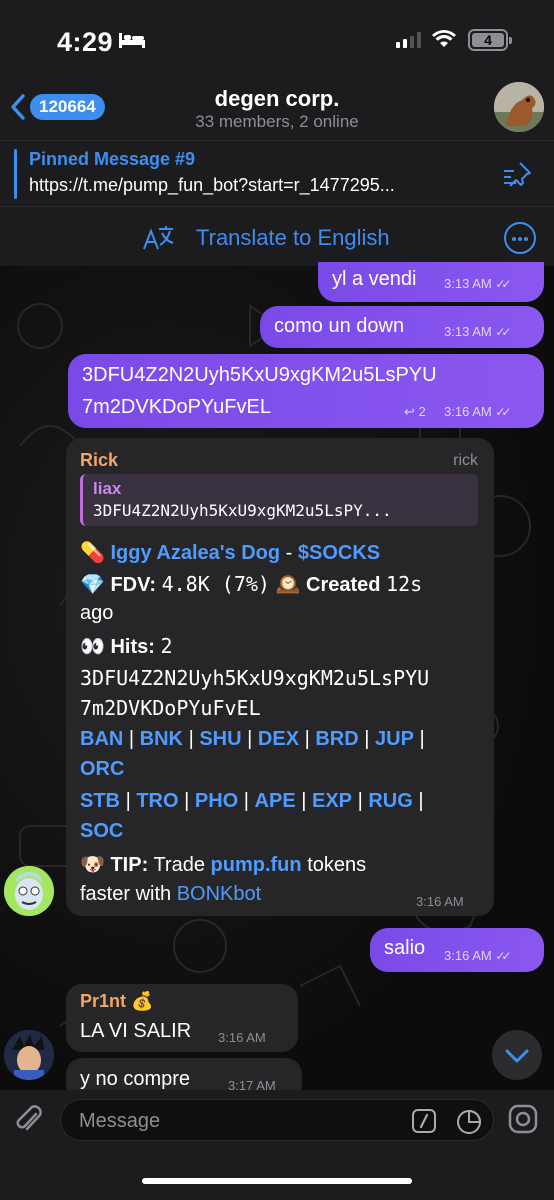  I want to click on hits-line: 👀 Hits: 2, so click(126, 646).